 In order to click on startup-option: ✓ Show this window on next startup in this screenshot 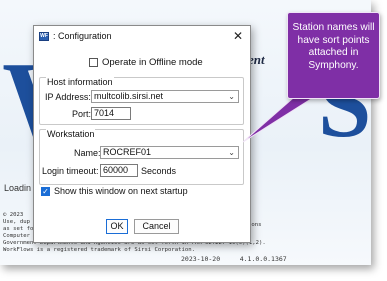, I will do `click(114, 191)`.